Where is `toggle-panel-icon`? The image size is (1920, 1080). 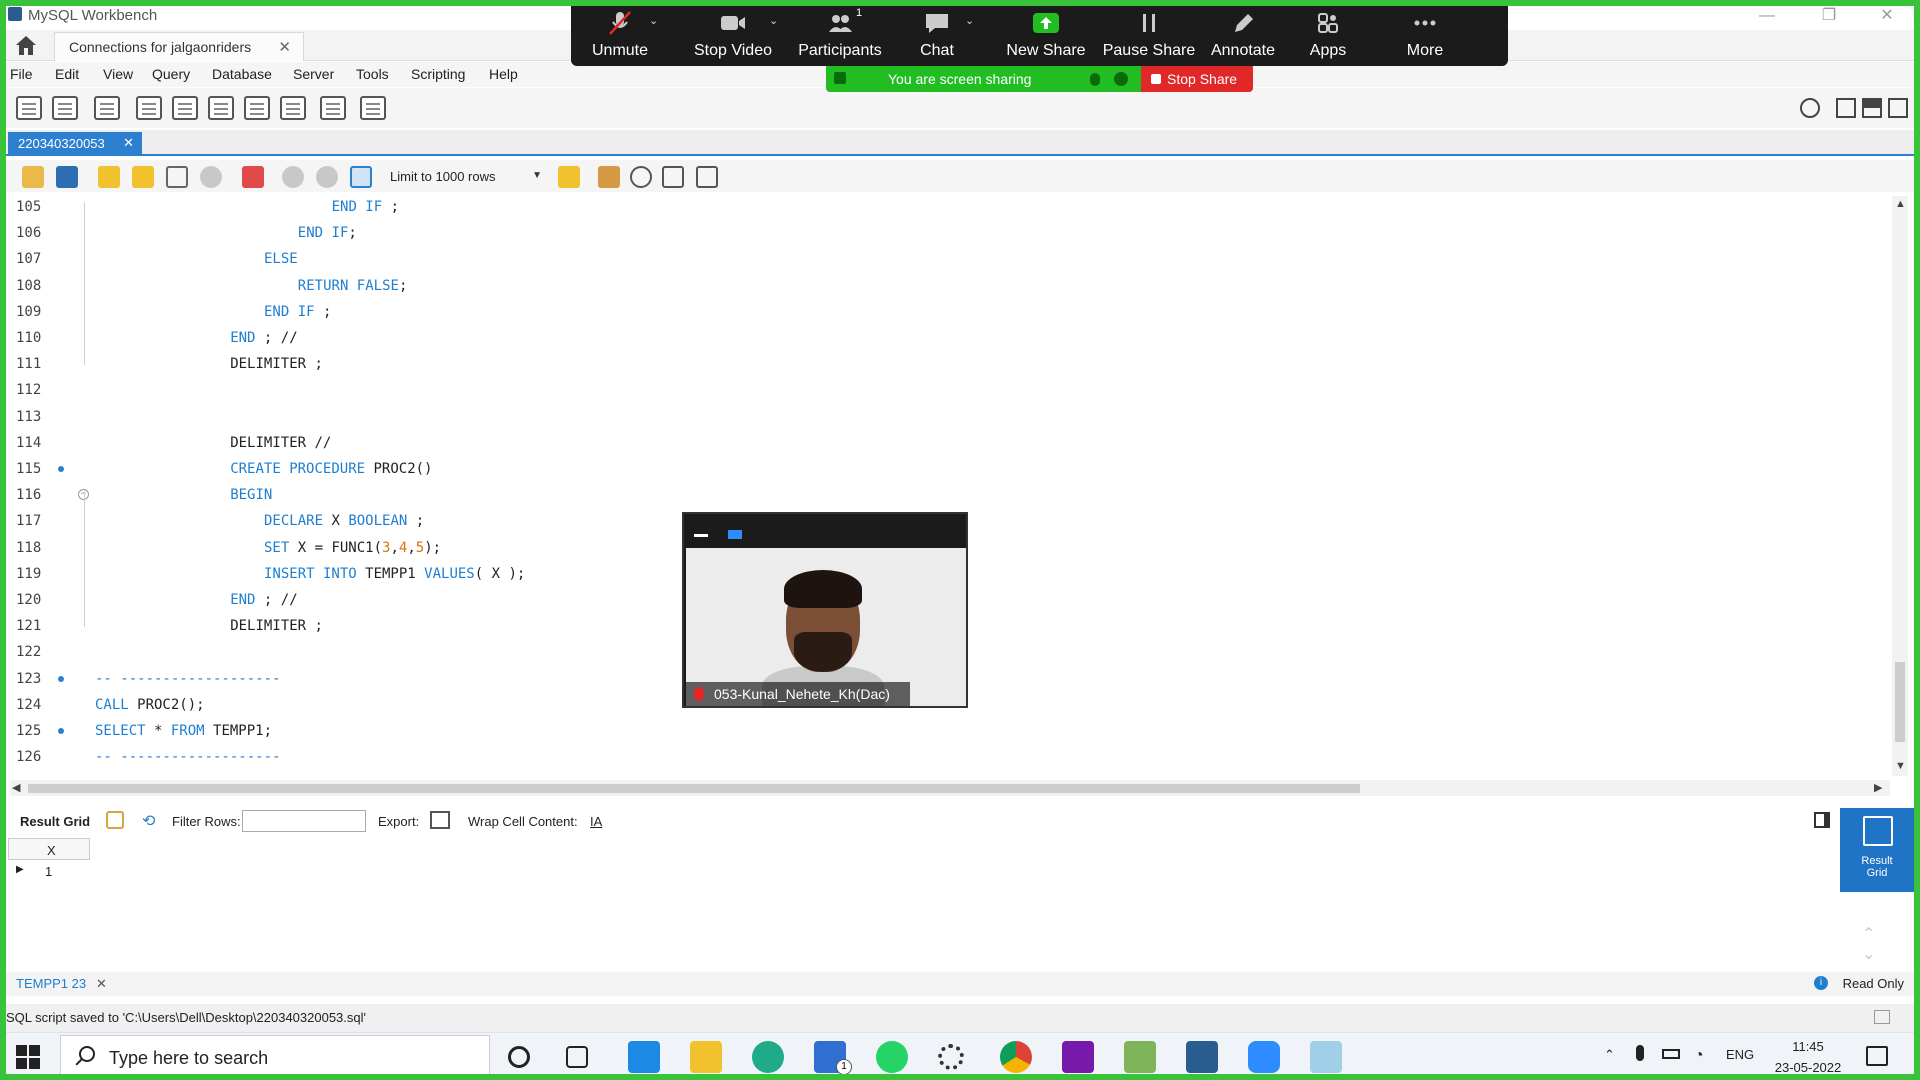
toggle-panel-icon is located at coordinates (1822, 820).